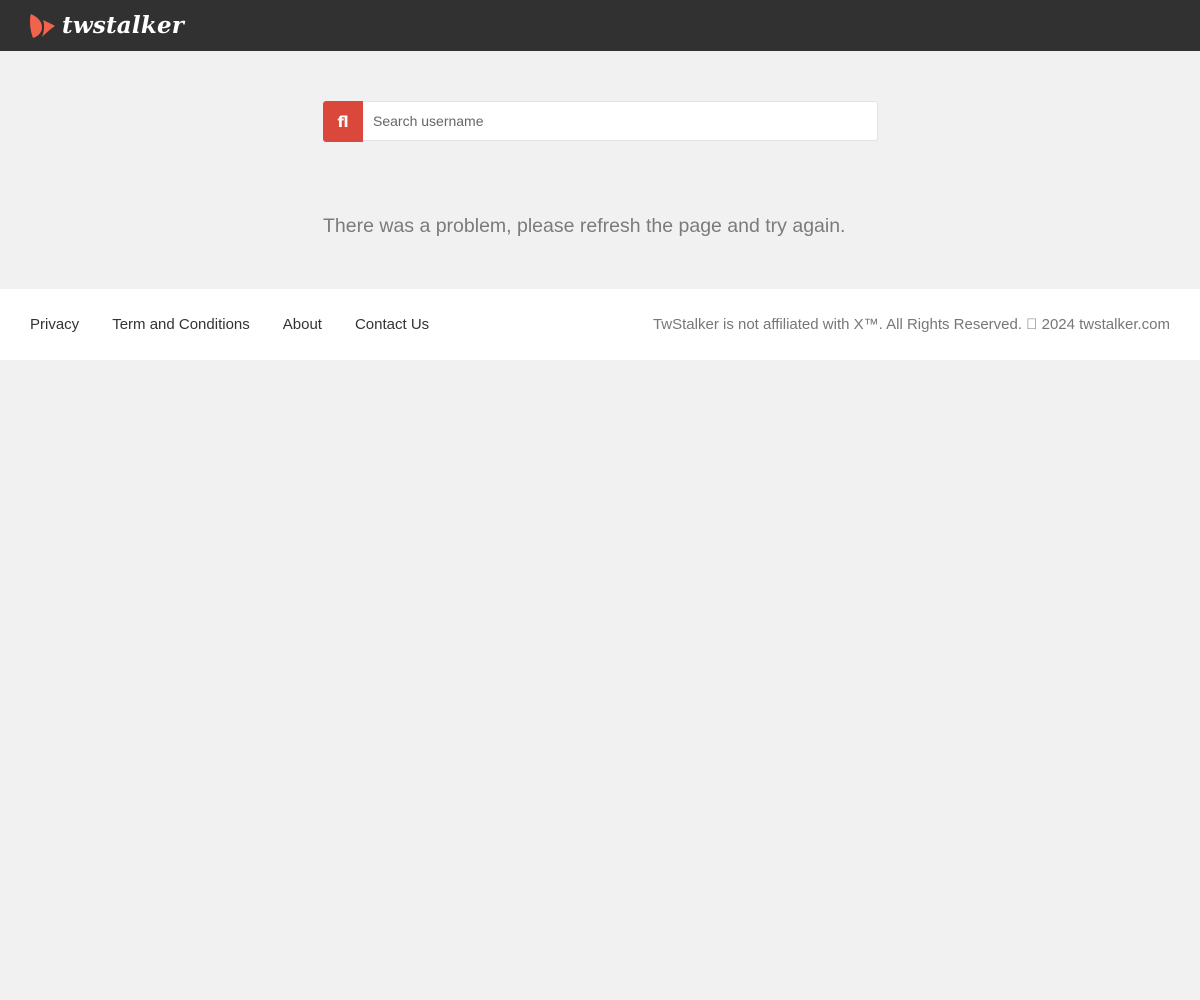  Describe the element at coordinates (123, 25) in the screenshot. I see `brand-name: twstalker` at that location.